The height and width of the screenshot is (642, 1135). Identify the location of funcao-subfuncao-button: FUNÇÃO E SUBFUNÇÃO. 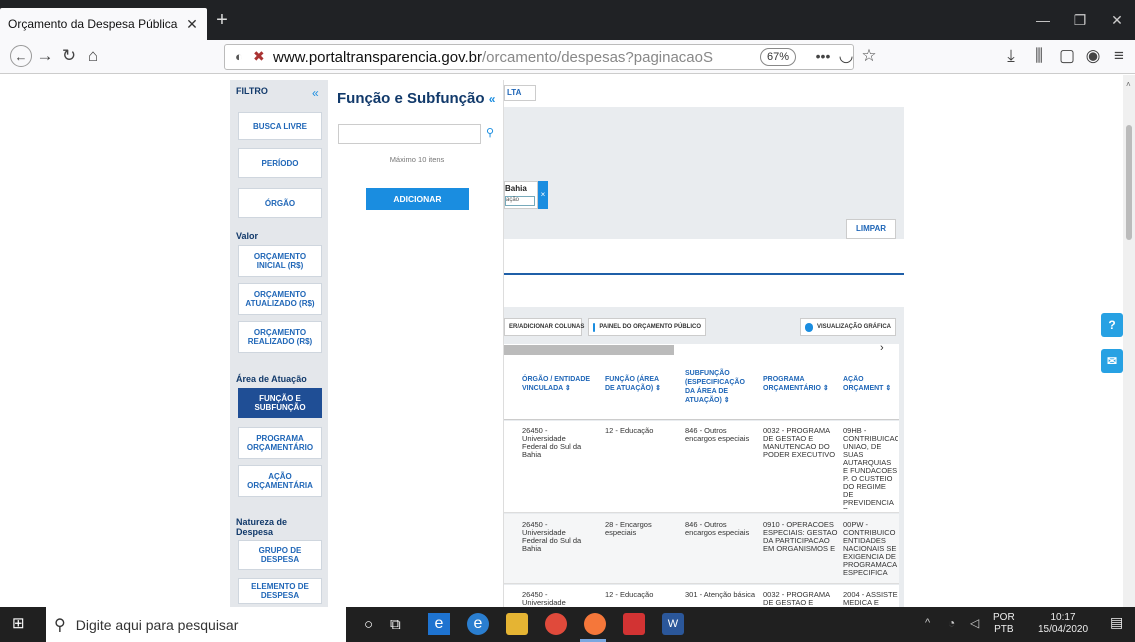
(280, 403).